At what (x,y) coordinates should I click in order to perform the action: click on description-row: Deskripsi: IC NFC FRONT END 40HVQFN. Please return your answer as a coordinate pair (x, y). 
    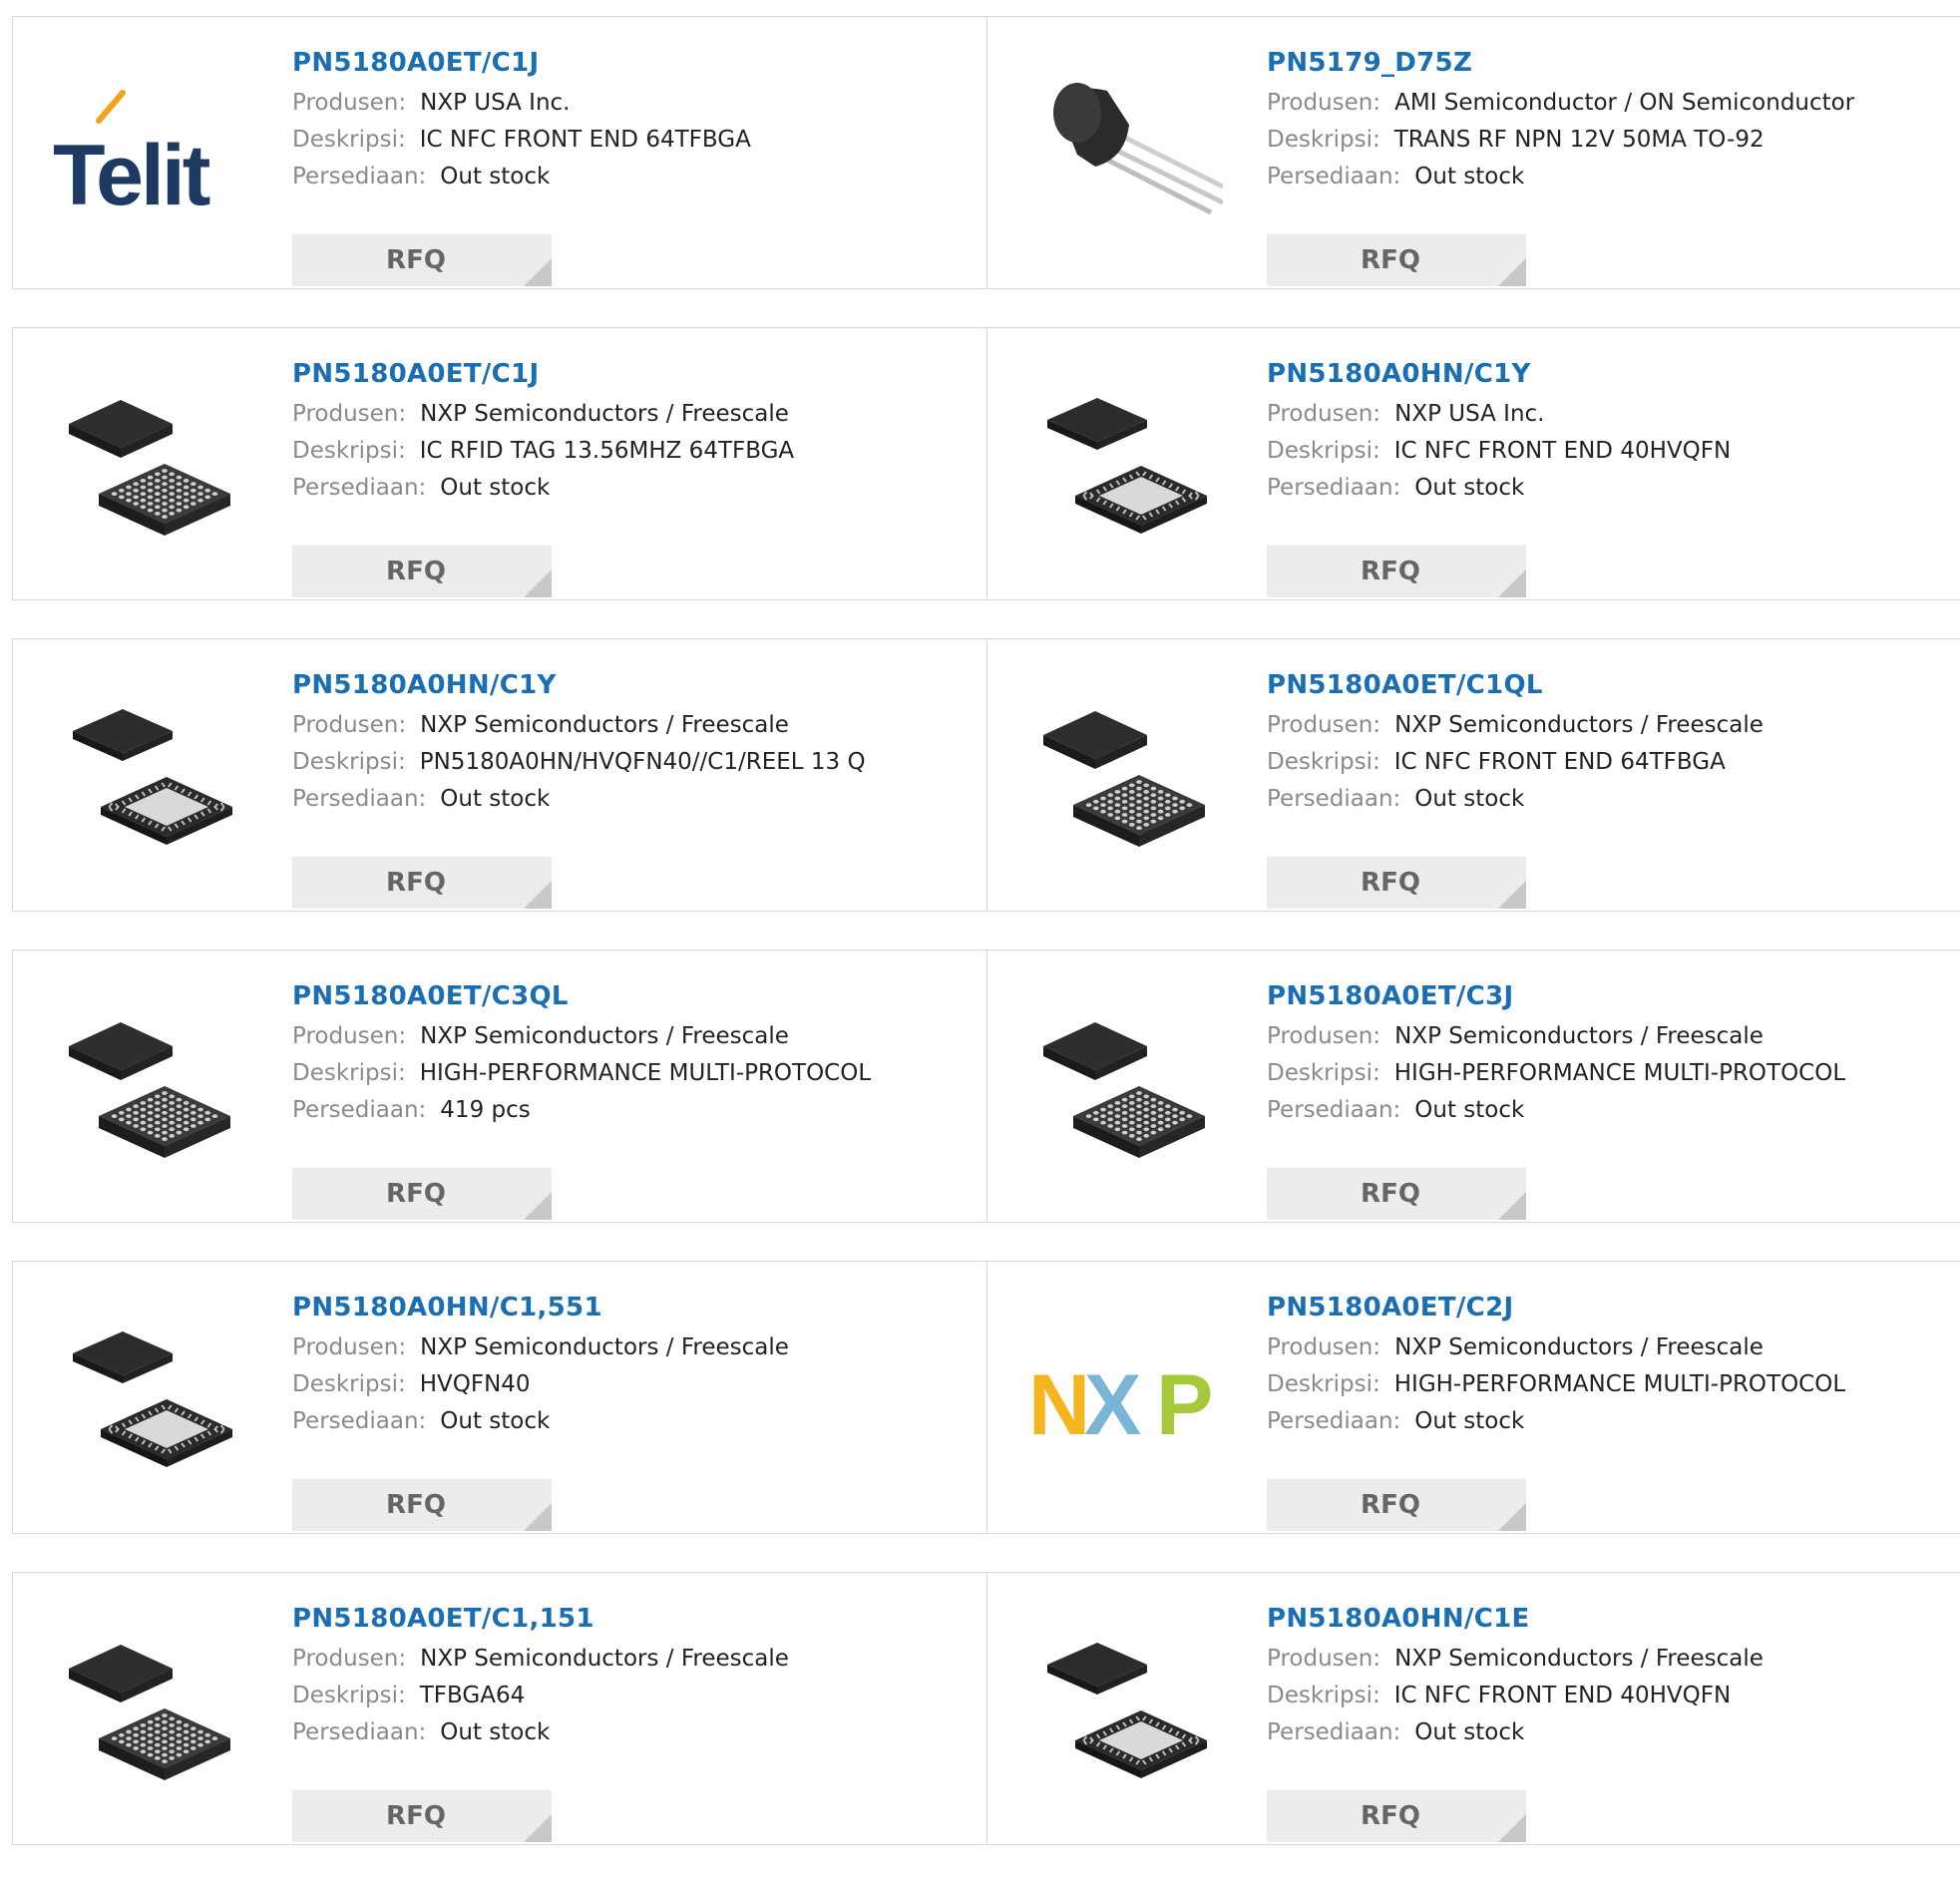
    Looking at the image, I should click on (1609, 1696).